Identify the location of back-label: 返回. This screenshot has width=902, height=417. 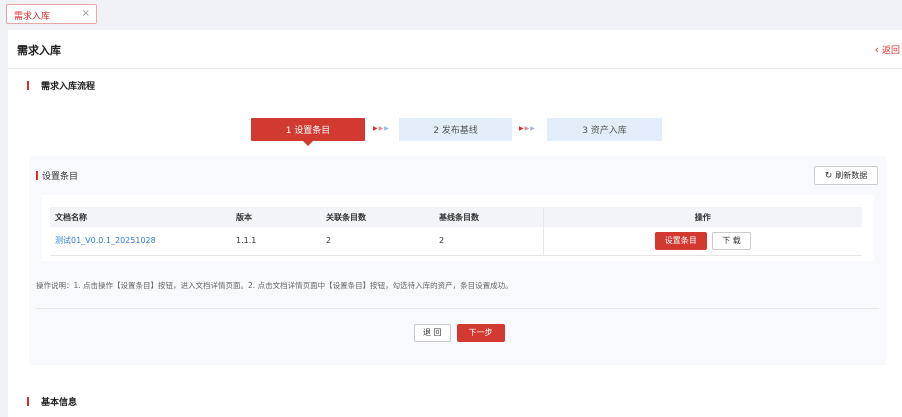
(890, 51).